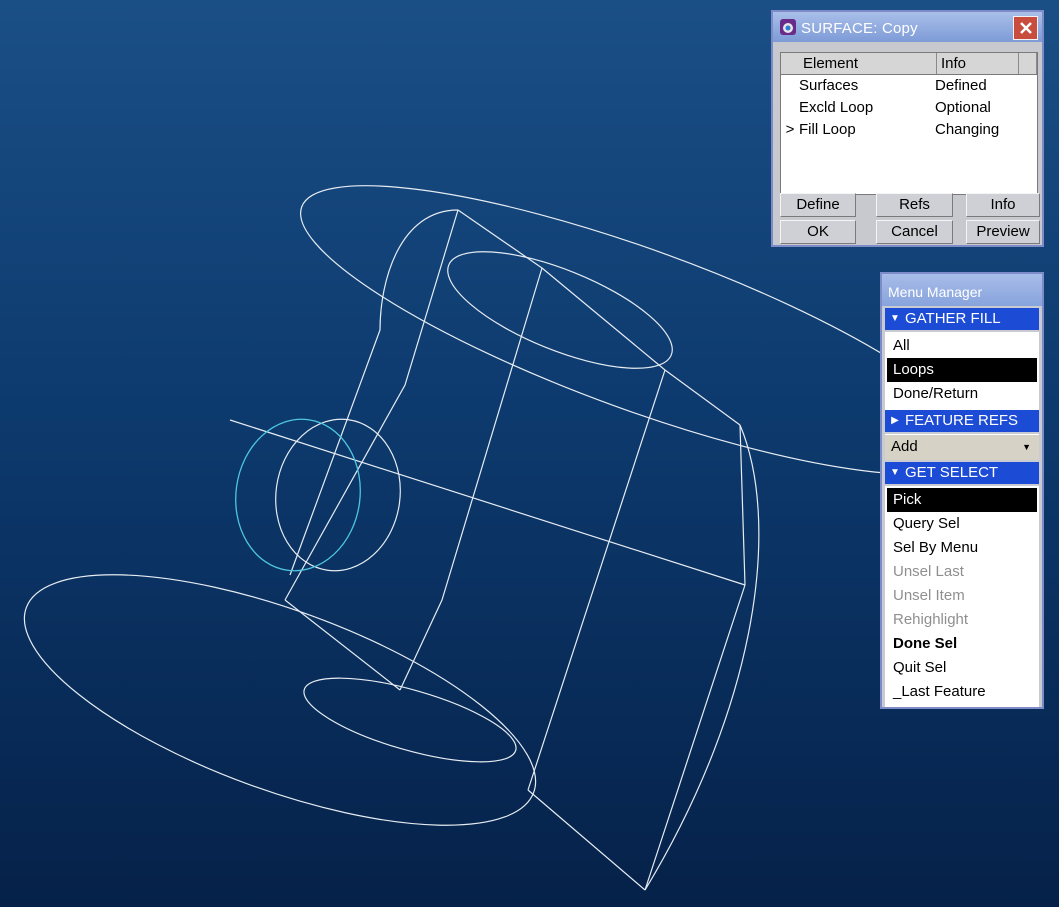 Image resolution: width=1059 pixels, height=907 pixels. Describe the element at coordinates (962, 524) in the screenshot. I see `menu-item-query-sel: Query Sel` at that location.